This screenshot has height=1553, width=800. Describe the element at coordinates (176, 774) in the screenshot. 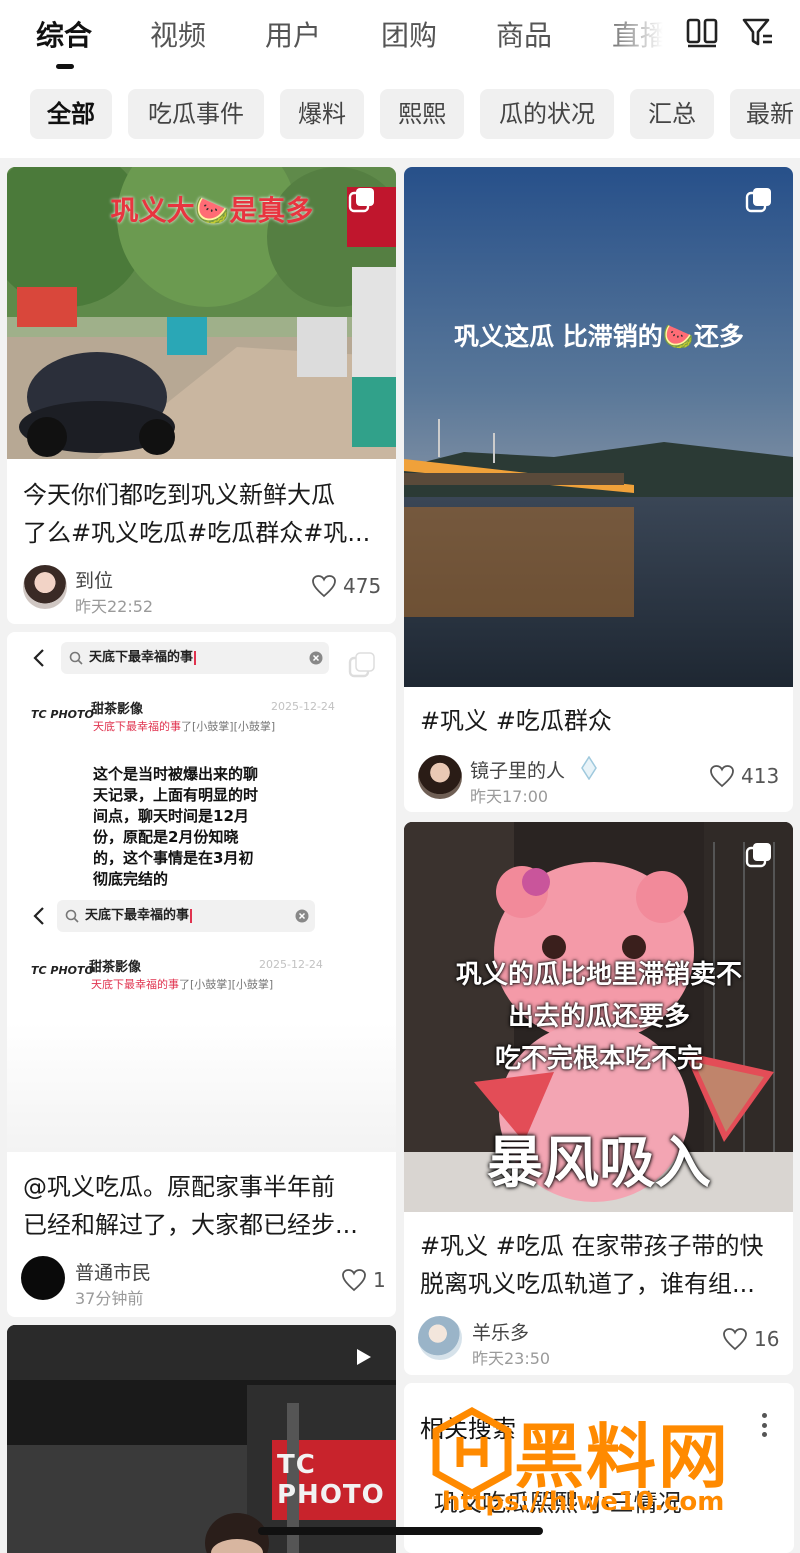

I see `screenshot-body-1: 这个是当时被爆出来的聊` at that location.